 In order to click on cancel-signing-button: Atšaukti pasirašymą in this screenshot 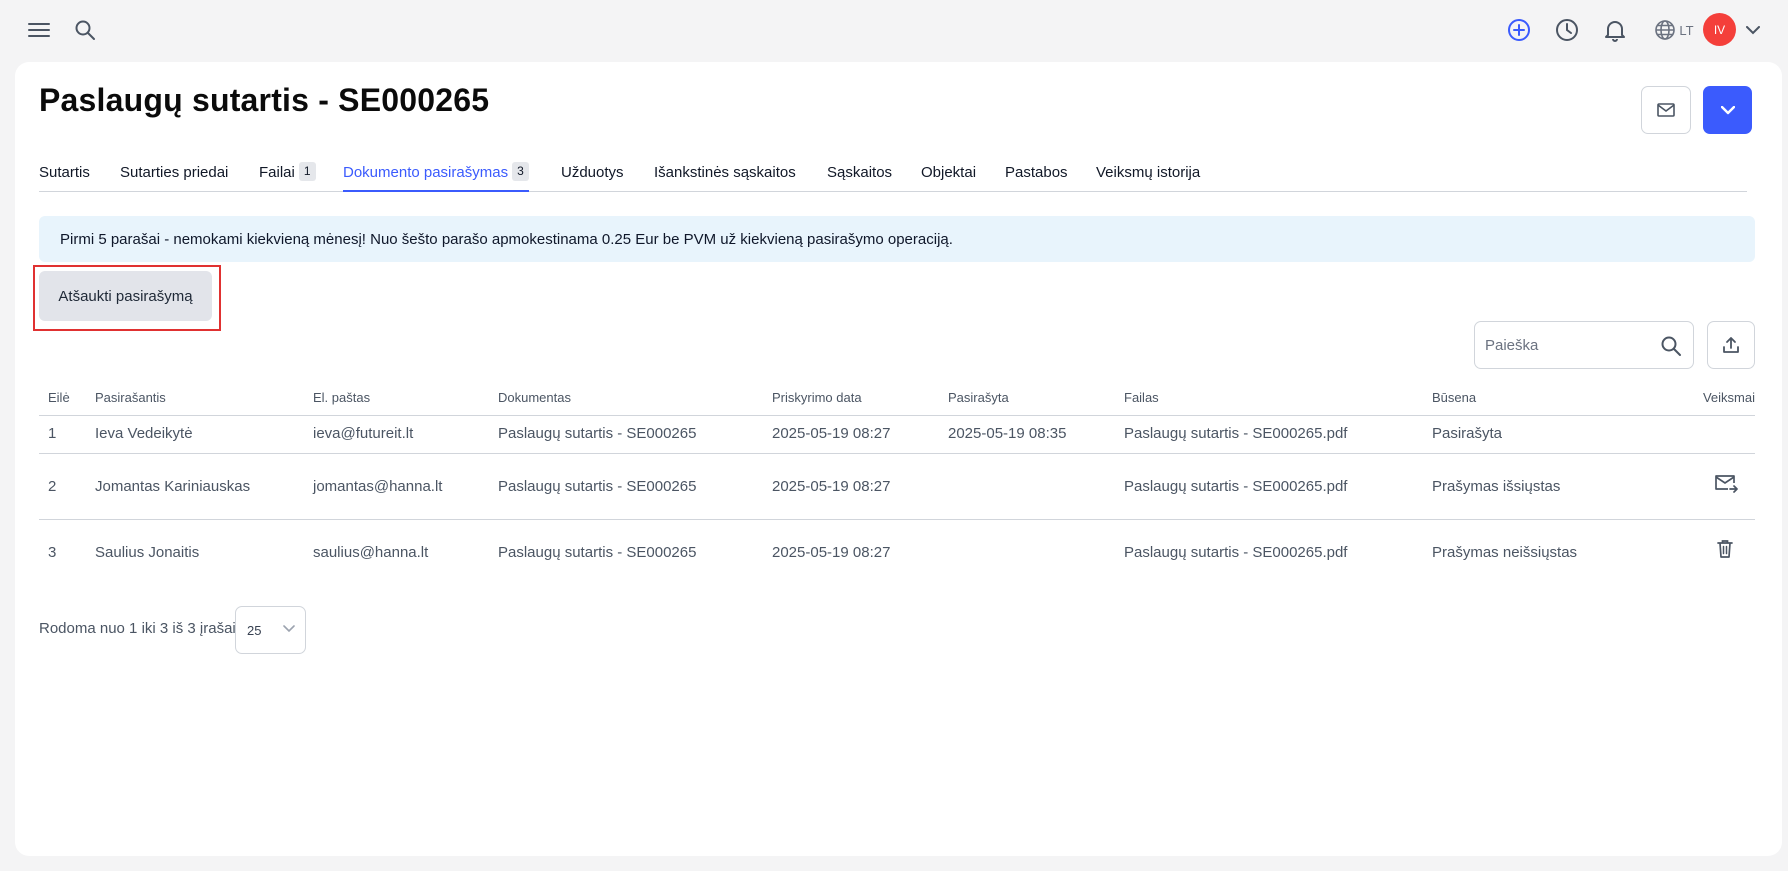, I will do `click(125, 296)`.